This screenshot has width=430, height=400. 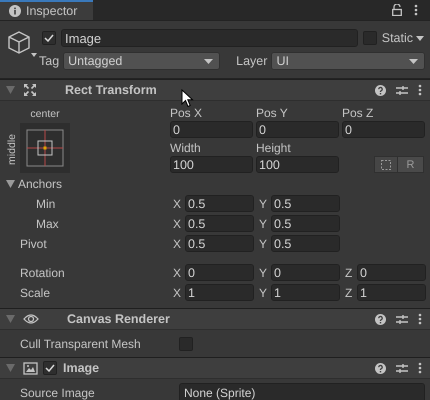 What do you see at coordinates (403, 38) in the screenshot?
I see `static-dropdown: Static` at bounding box center [403, 38].